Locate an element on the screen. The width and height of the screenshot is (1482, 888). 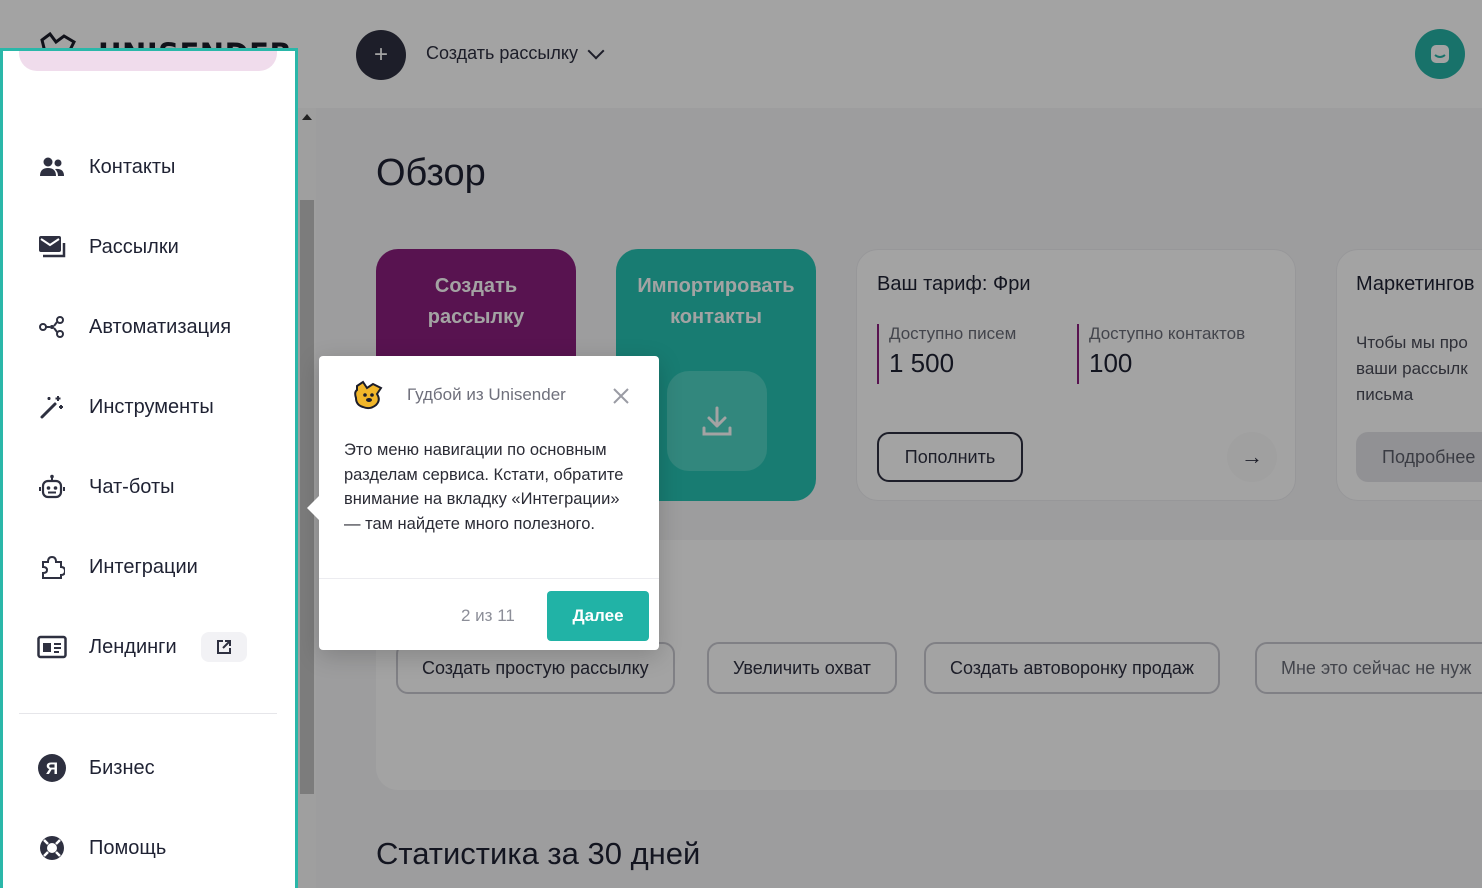
sidebar-item-tools: Инструменты is located at coordinates (125, 407).